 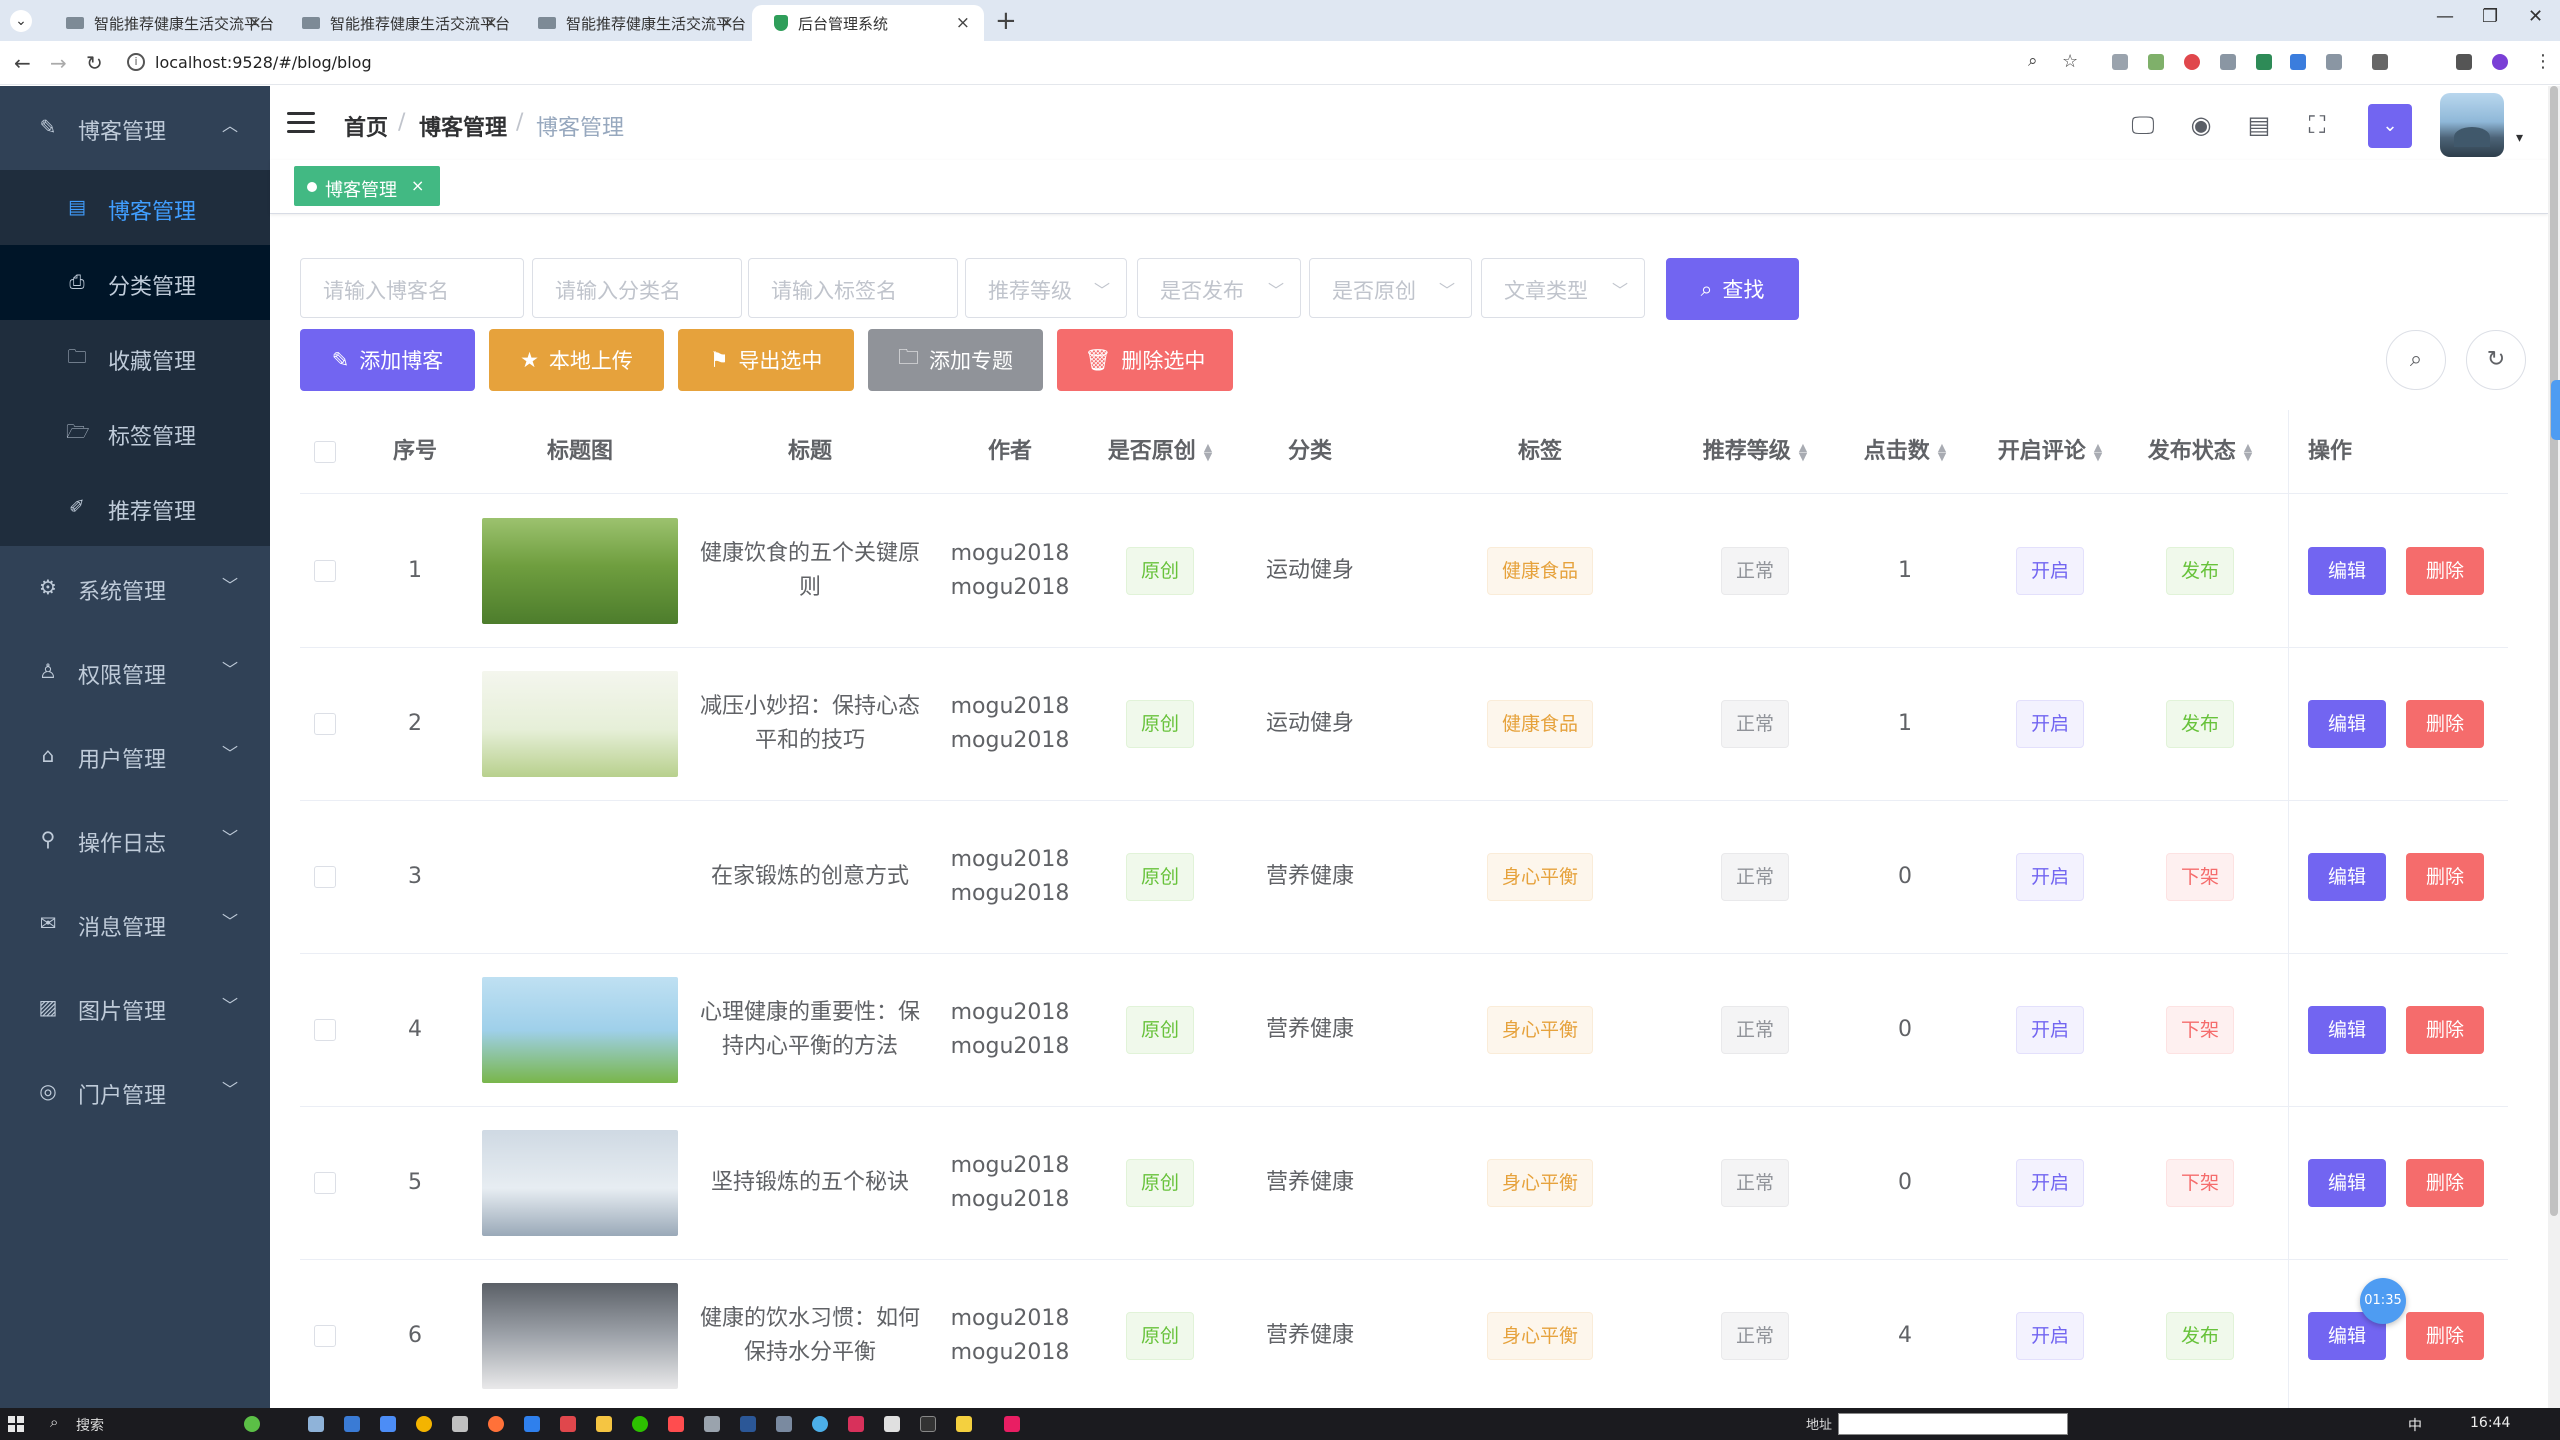 What do you see at coordinates (135, 924) in the screenshot?
I see `sidebar-item-message: ✉ 消息管理 ﹀` at bounding box center [135, 924].